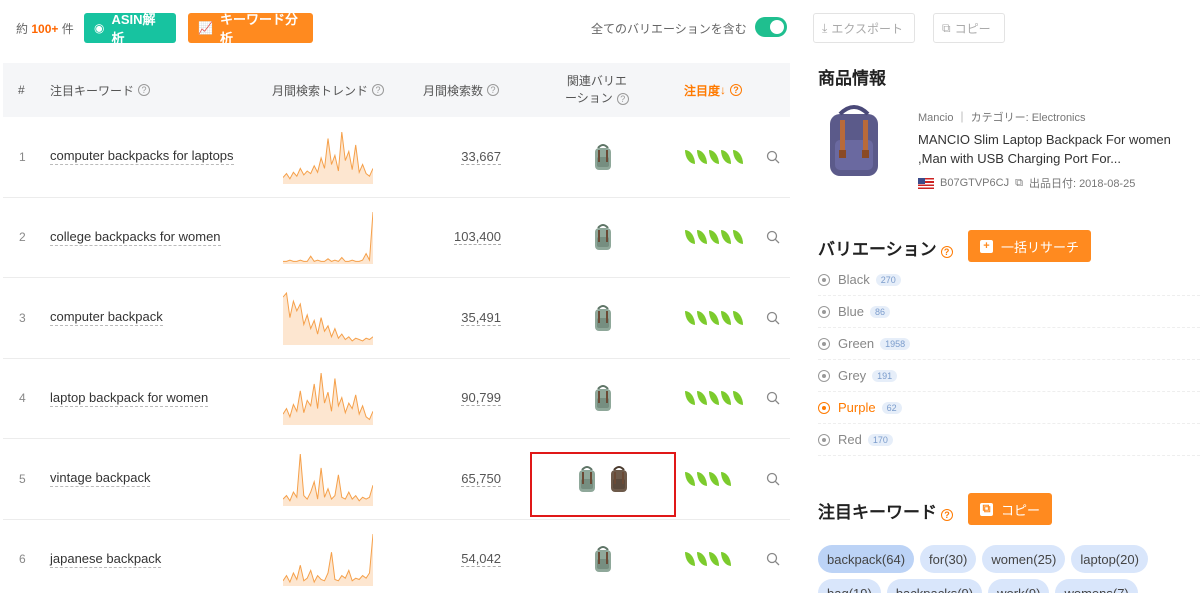 The width and height of the screenshot is (1200, 593). I want to click on keywords-copy-button: ⧉ コピー, so click(1010, 509).